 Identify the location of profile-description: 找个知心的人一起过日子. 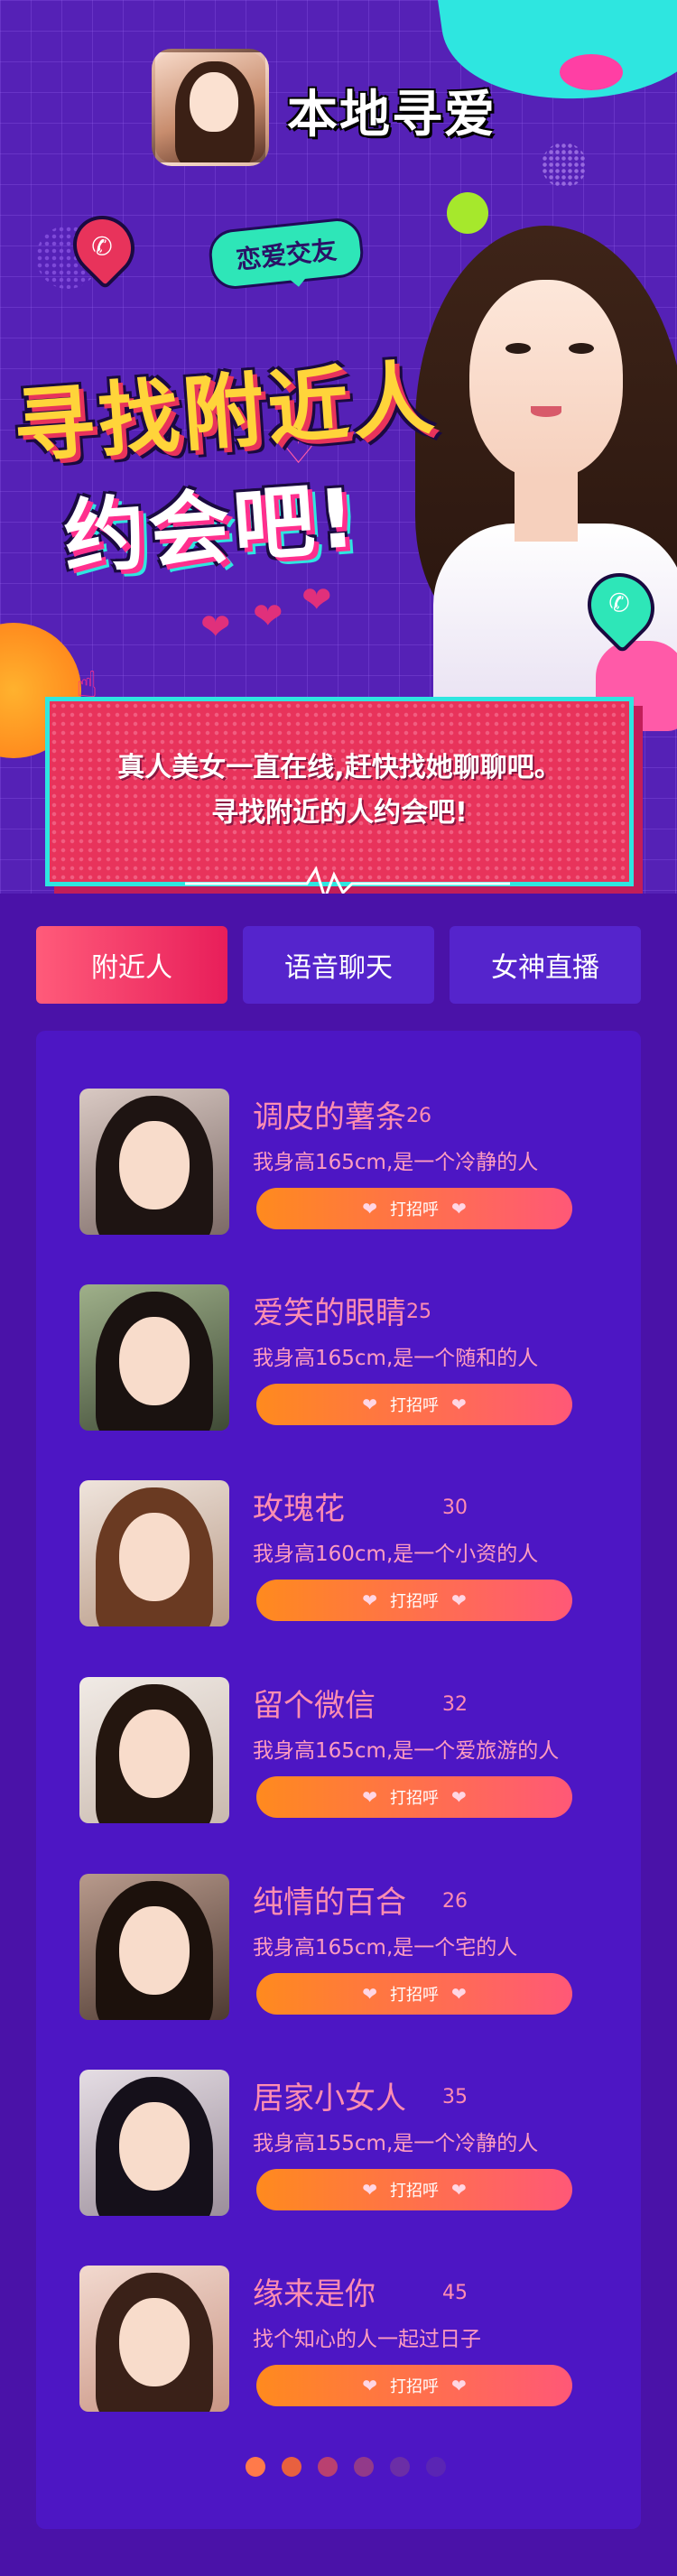
(367, 2339).